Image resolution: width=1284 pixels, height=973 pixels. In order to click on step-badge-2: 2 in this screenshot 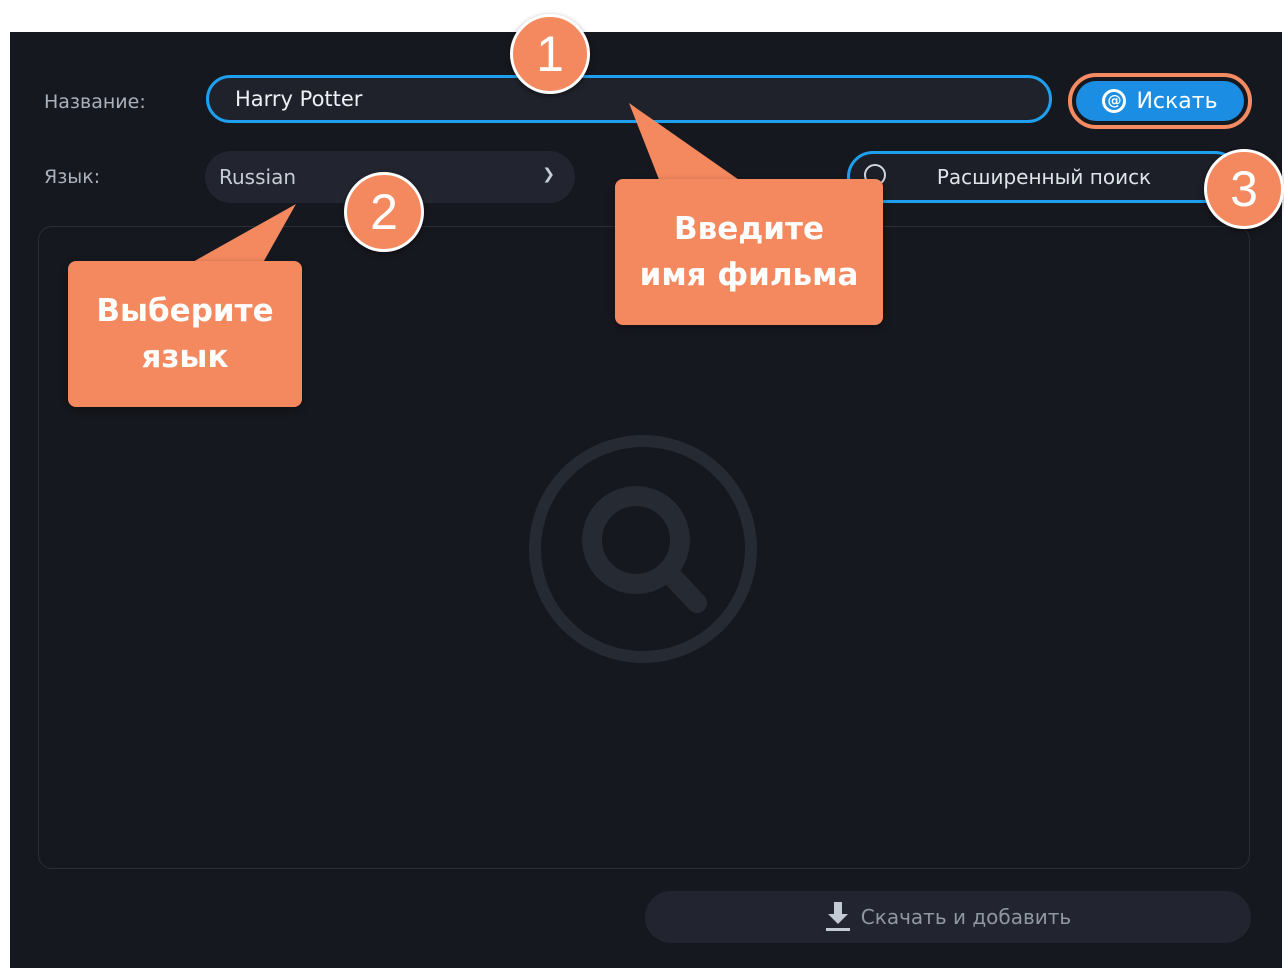, I will do `click(384, 212)`.